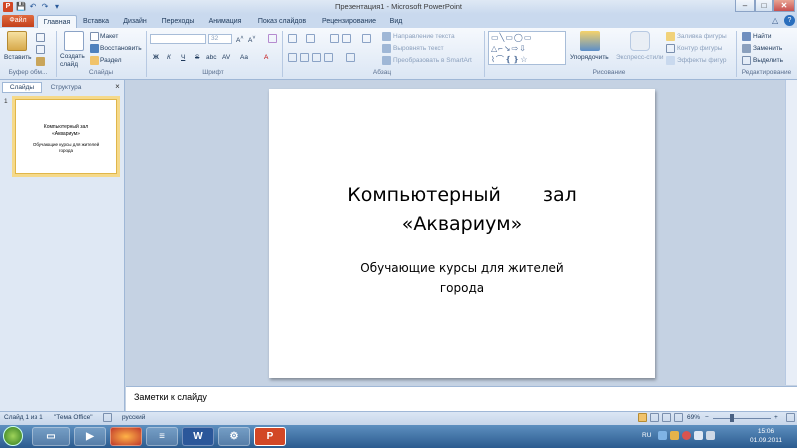  I want to click on line-spacing-icon, so click(366, 38).